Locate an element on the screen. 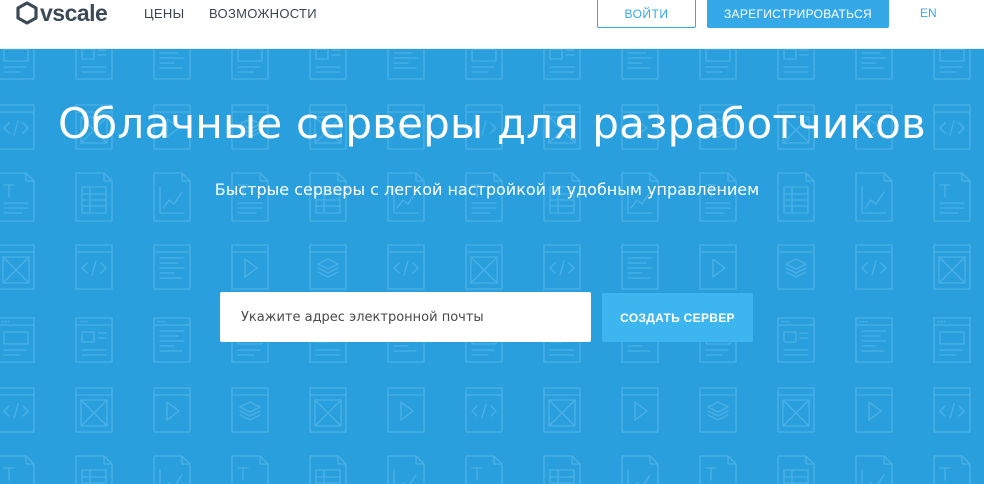 The width and height of the screenshot is (984, 484). language-switch: EN is located at coordinates (928, 13).